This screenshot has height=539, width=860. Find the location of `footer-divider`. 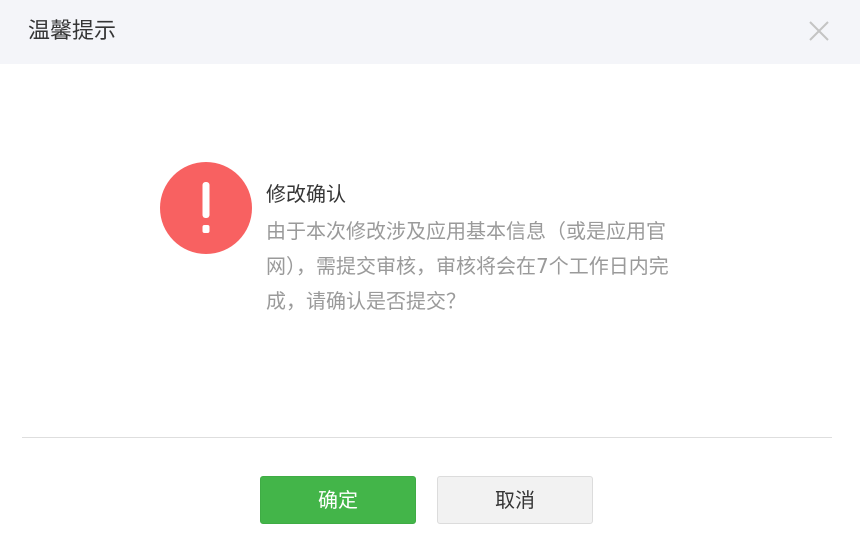

footer-divider is located at coordinates (427, 437).